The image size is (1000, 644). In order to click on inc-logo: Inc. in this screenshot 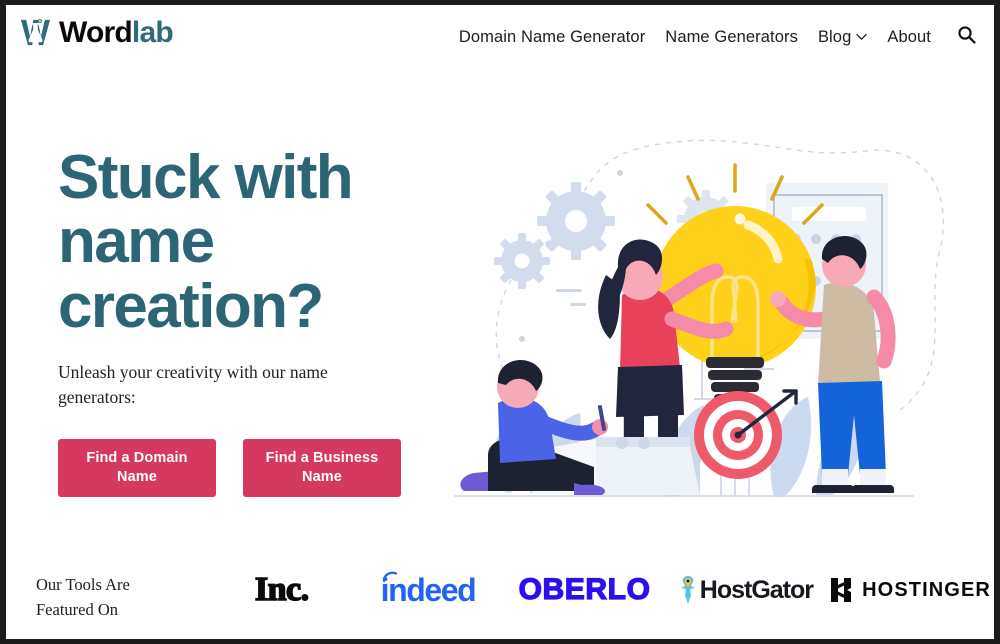, I will do `click(282, 590)`.